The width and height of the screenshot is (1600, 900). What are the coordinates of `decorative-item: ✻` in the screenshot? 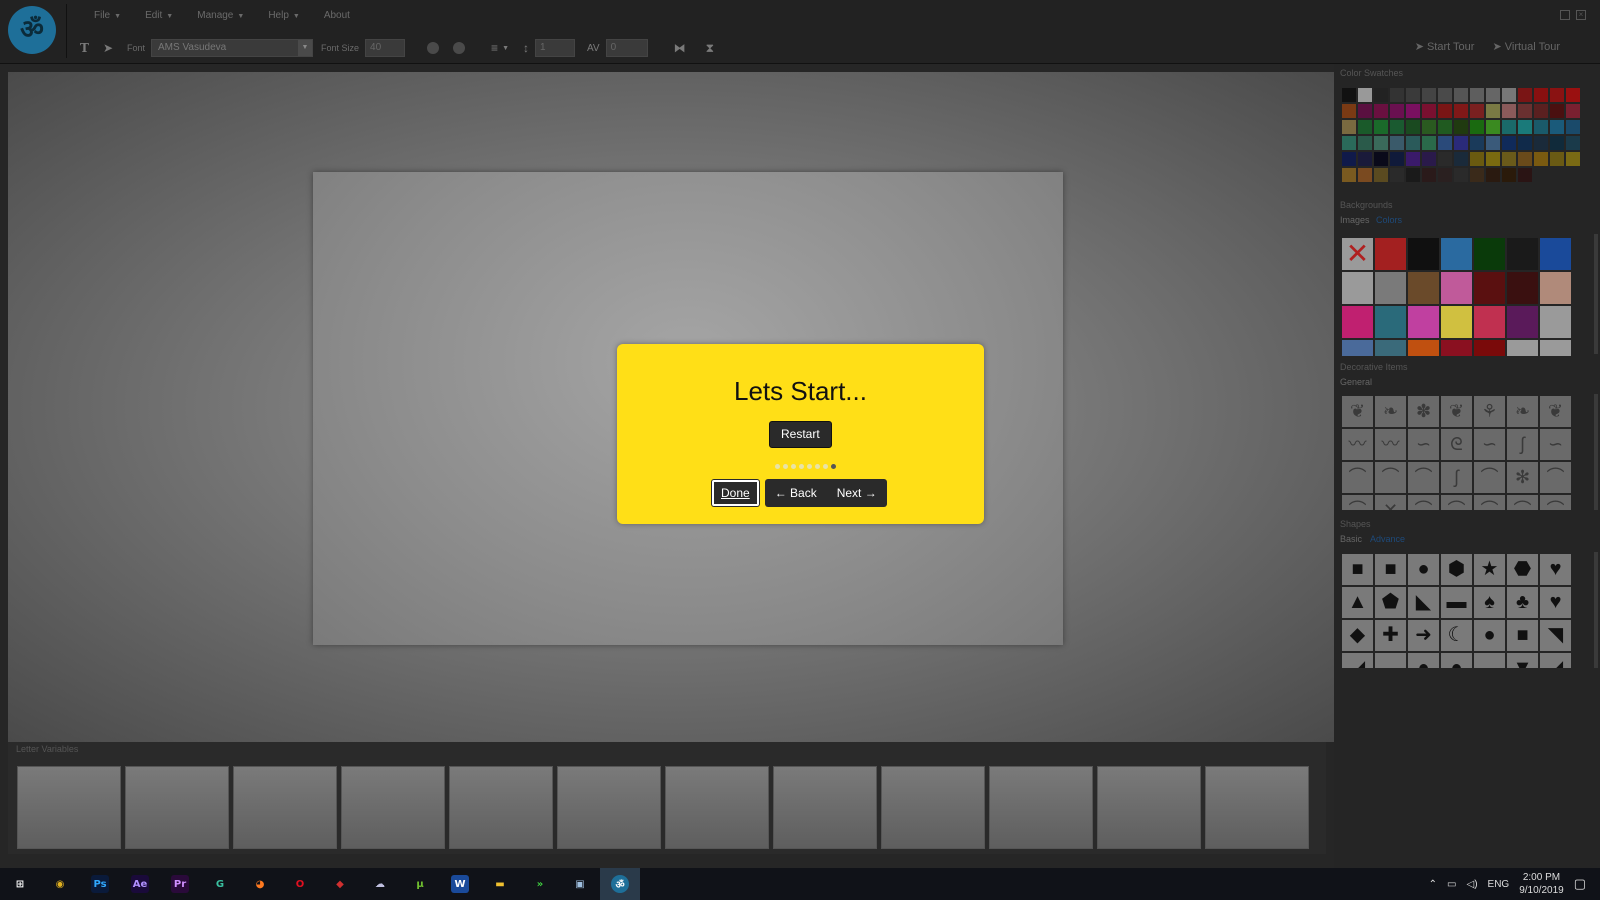 It's located at (1522, 477).